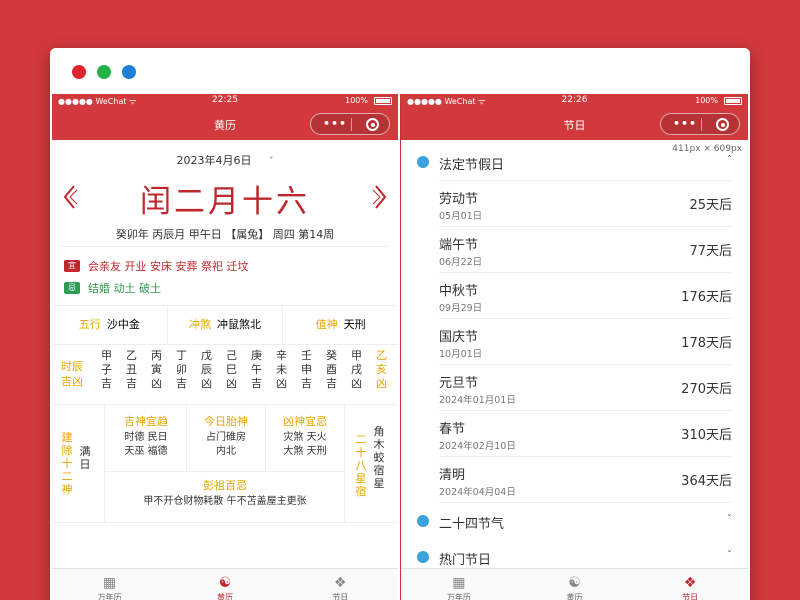  What do you see at coordinates (239, 324) in the screenshot?
I see `chongsha-value: 冲鼠煞北` at bounding box center [239, 324].